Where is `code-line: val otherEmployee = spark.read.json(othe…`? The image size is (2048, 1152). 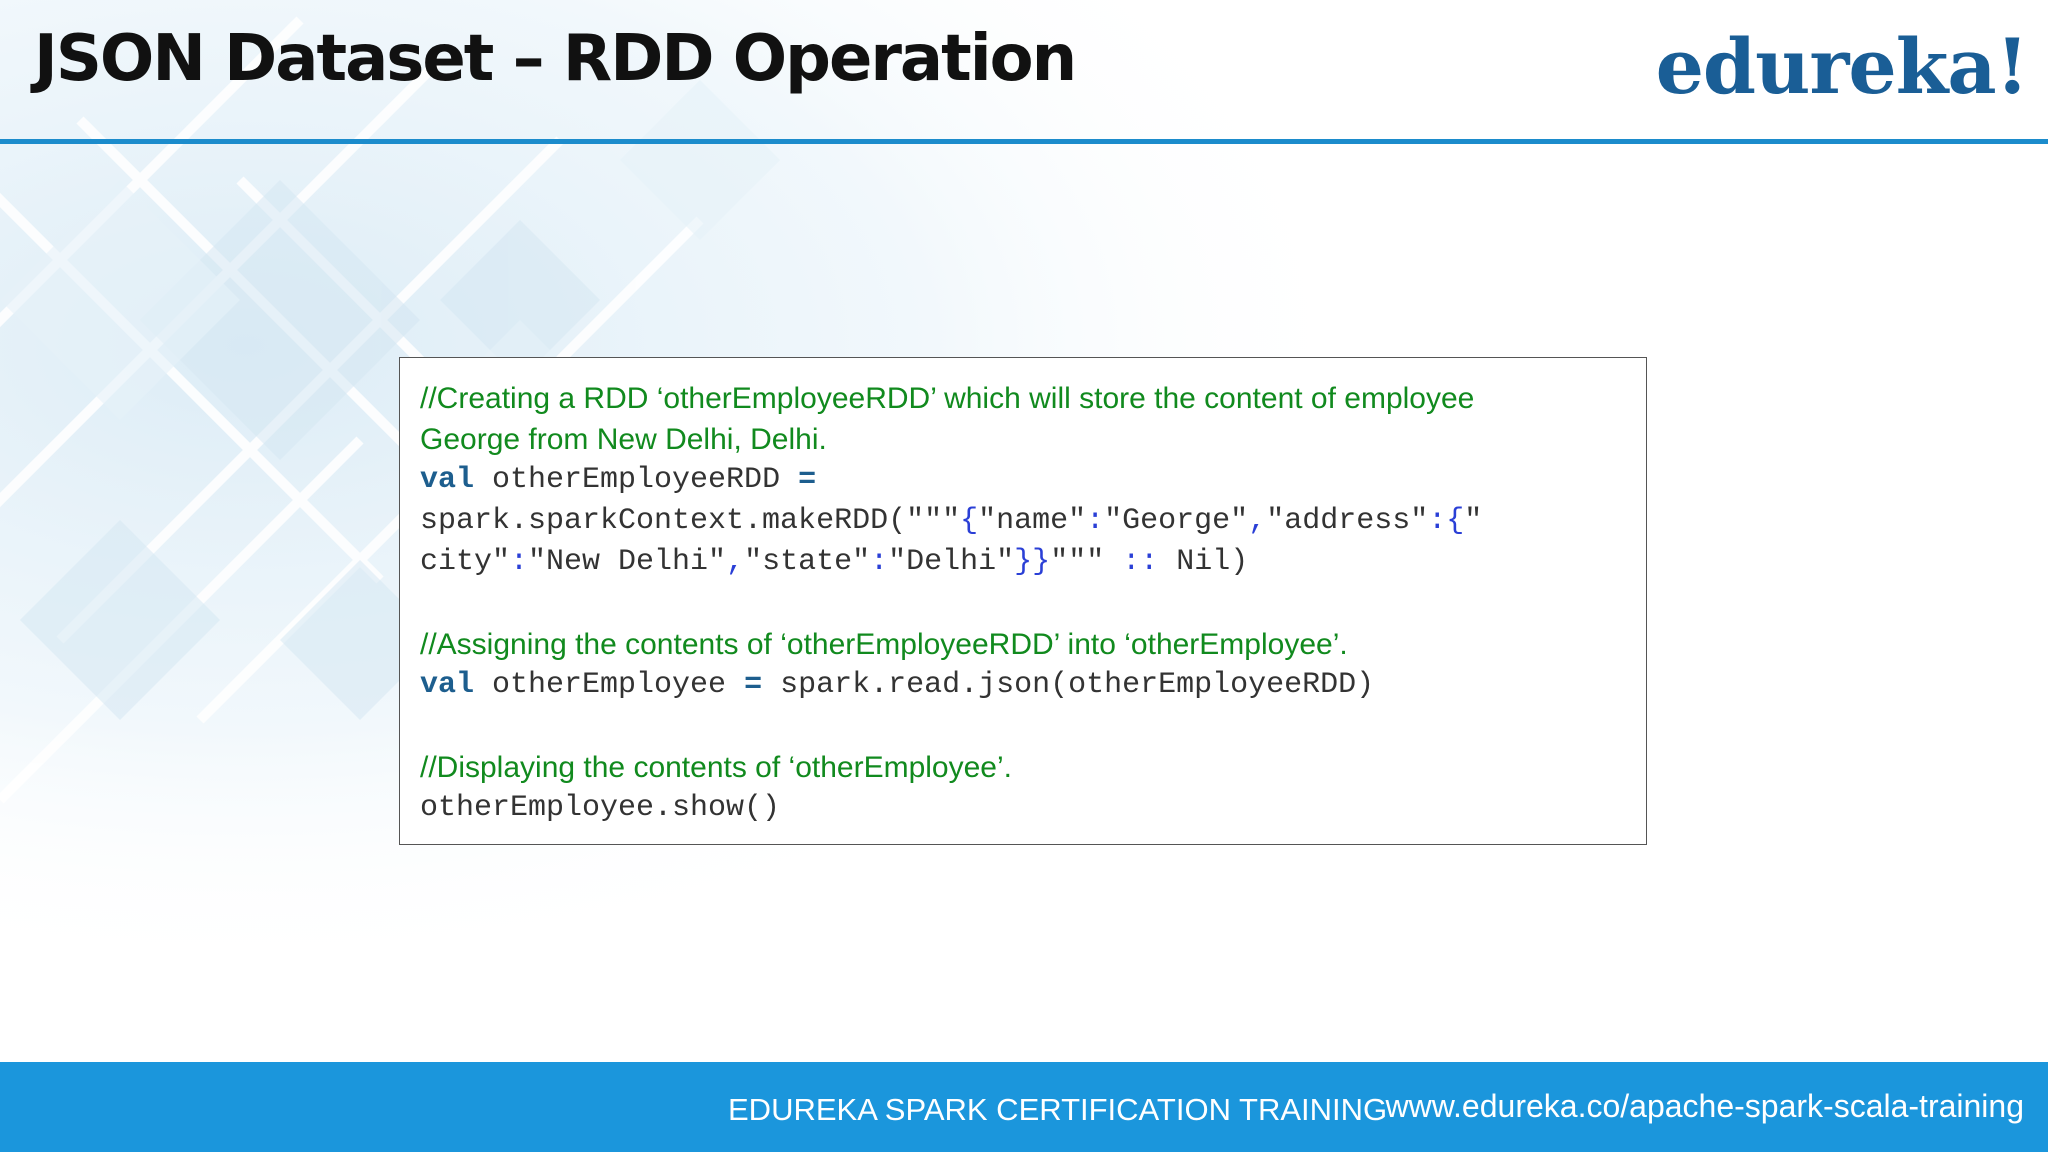 code-line: val otherEmployee = spark.read.json(othe… is located at coordinates (1023, 685).